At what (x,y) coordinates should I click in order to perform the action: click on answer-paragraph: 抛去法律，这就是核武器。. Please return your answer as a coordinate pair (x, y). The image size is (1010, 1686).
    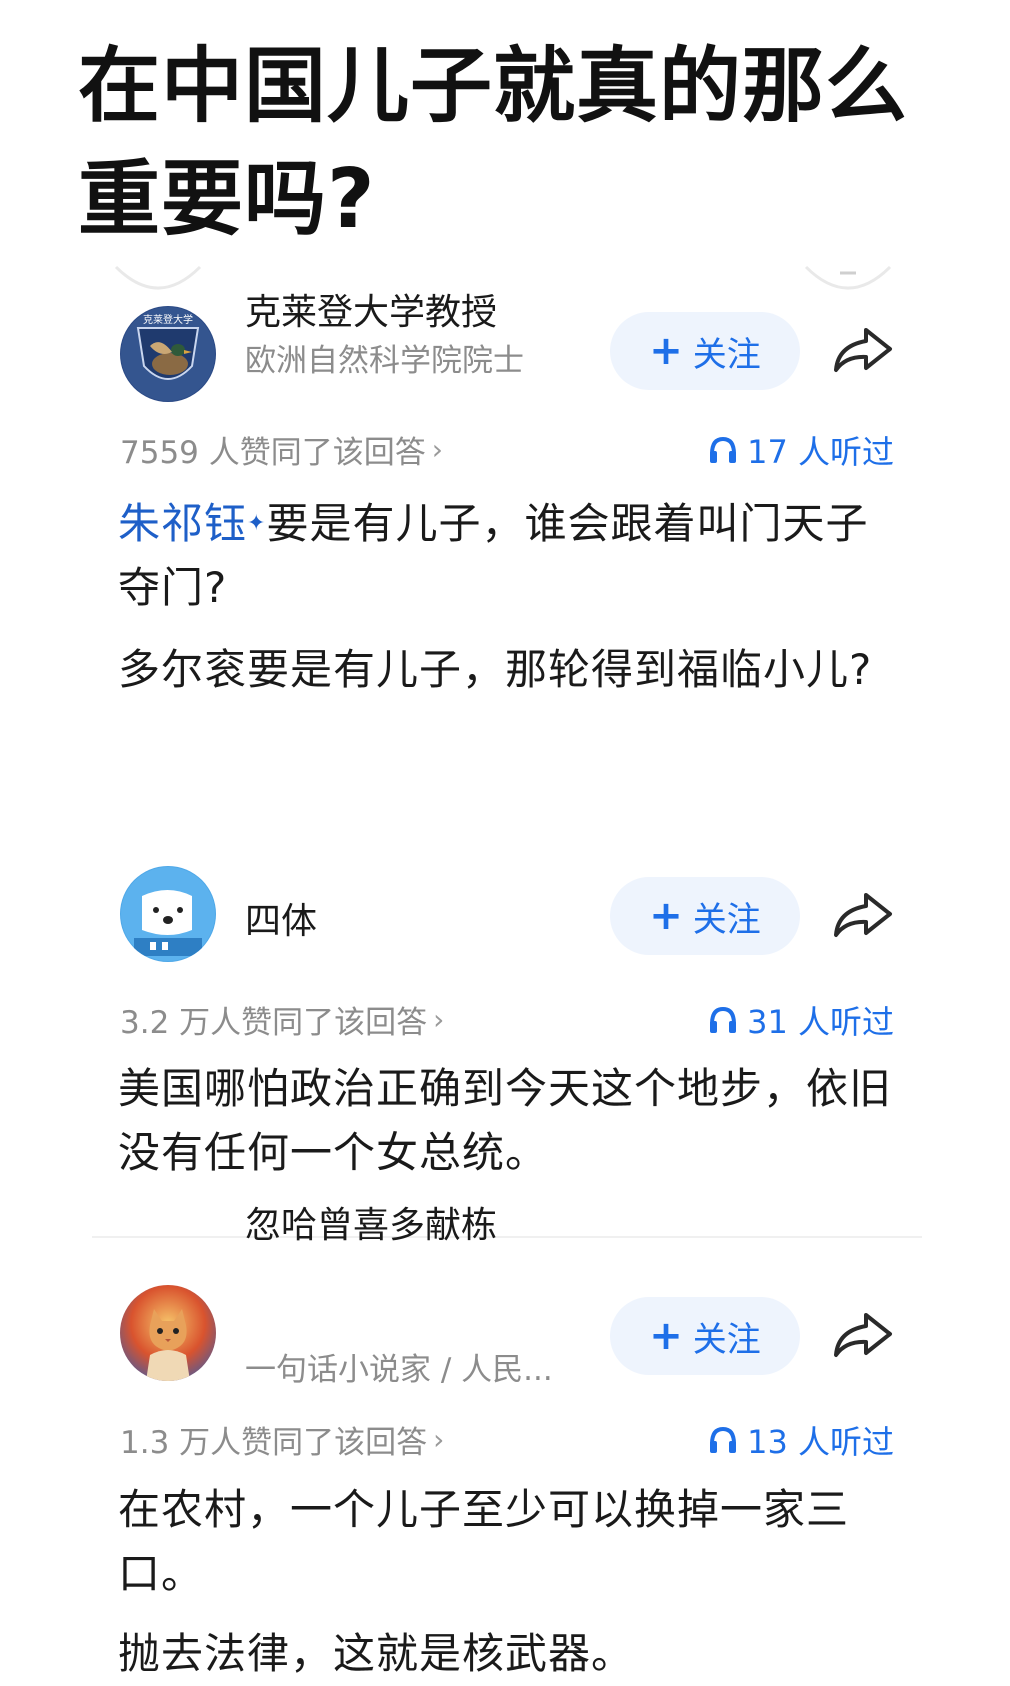
    Looking at the image, I should click on (376, 1653).